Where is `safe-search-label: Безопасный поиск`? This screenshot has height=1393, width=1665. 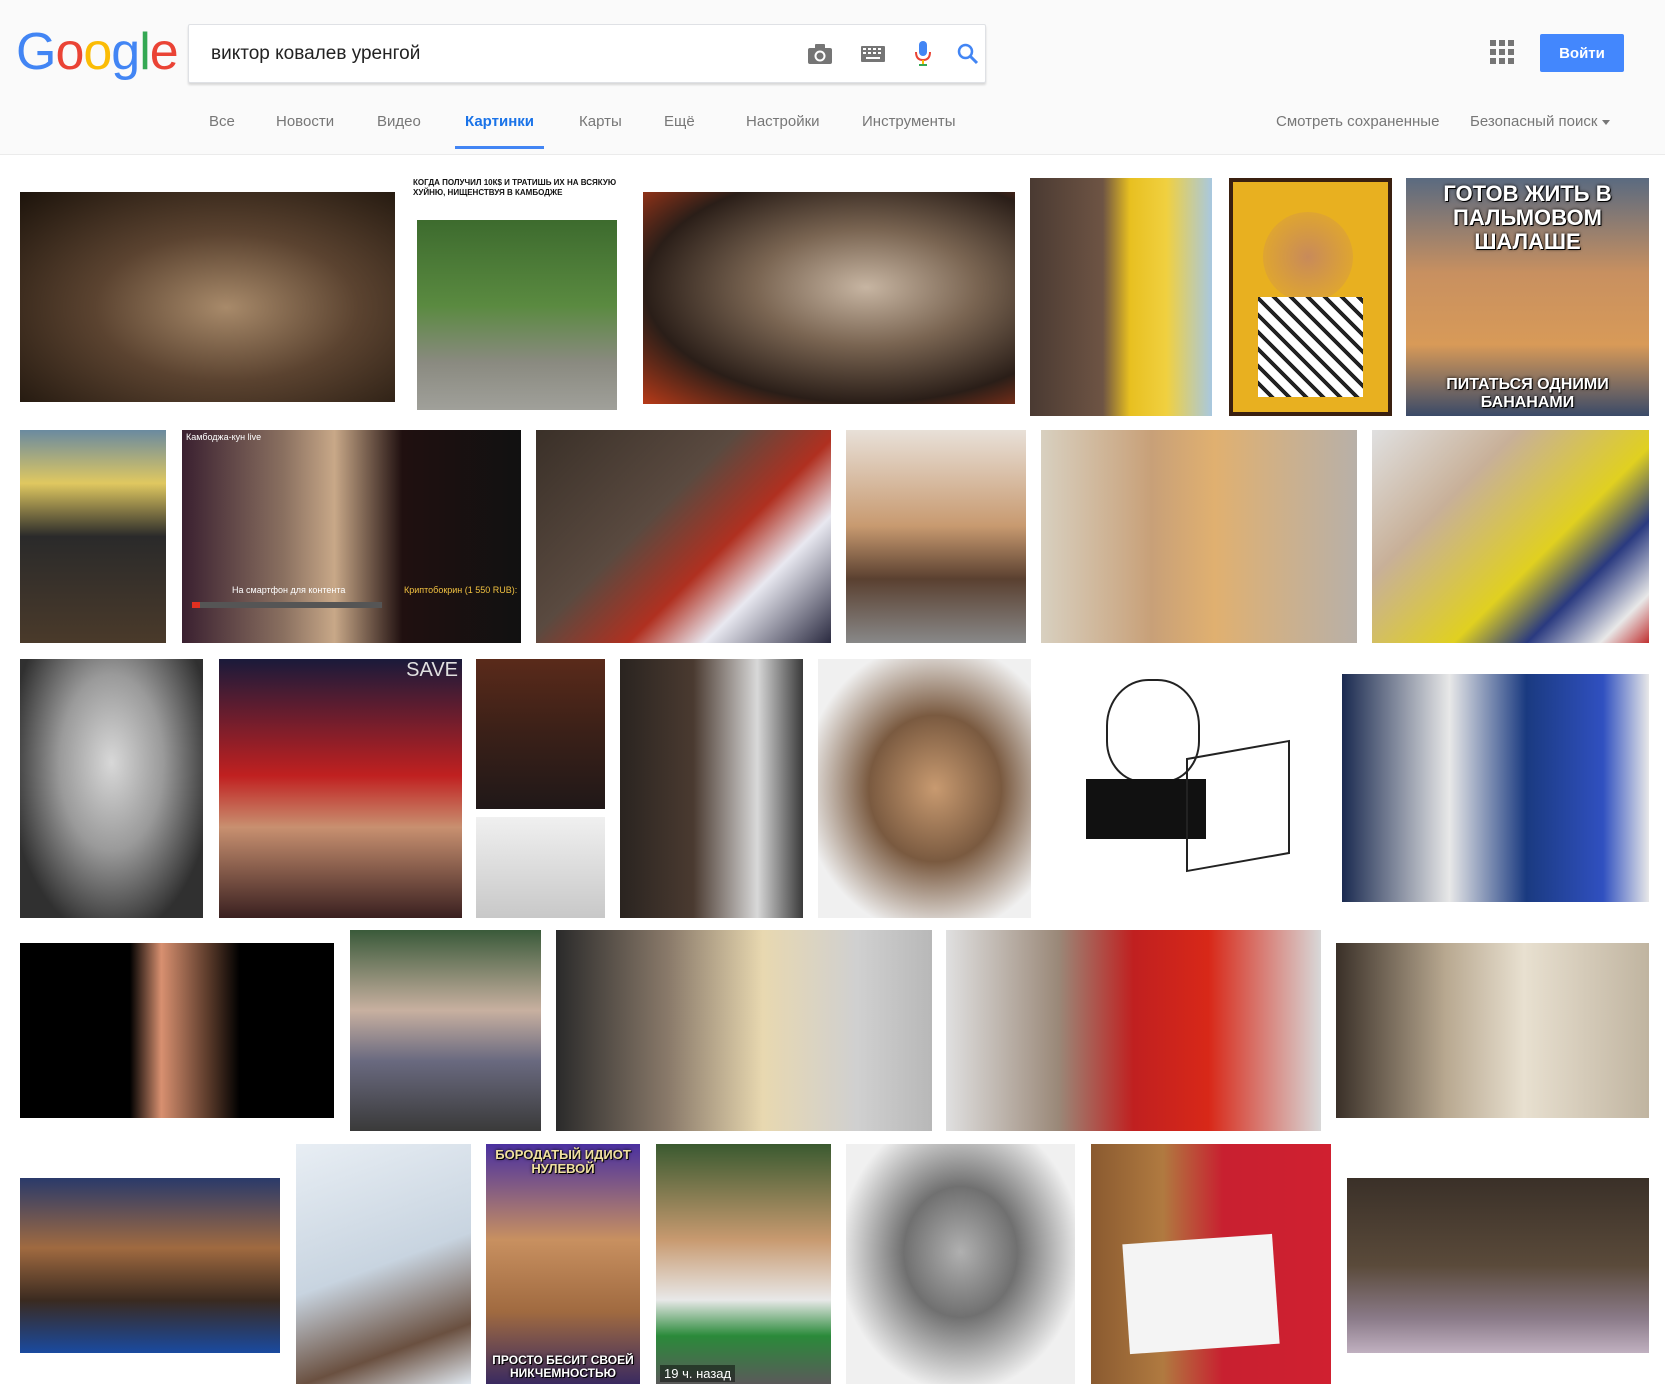 safe-search-label: Безопасный поиск is located at coordinates (1534, 121).